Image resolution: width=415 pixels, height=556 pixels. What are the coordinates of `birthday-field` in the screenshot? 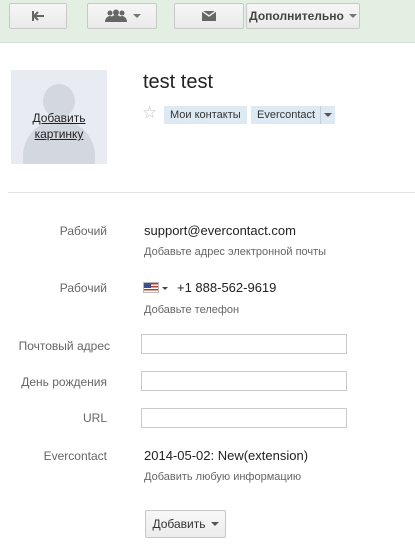 It's located at (244, 381).